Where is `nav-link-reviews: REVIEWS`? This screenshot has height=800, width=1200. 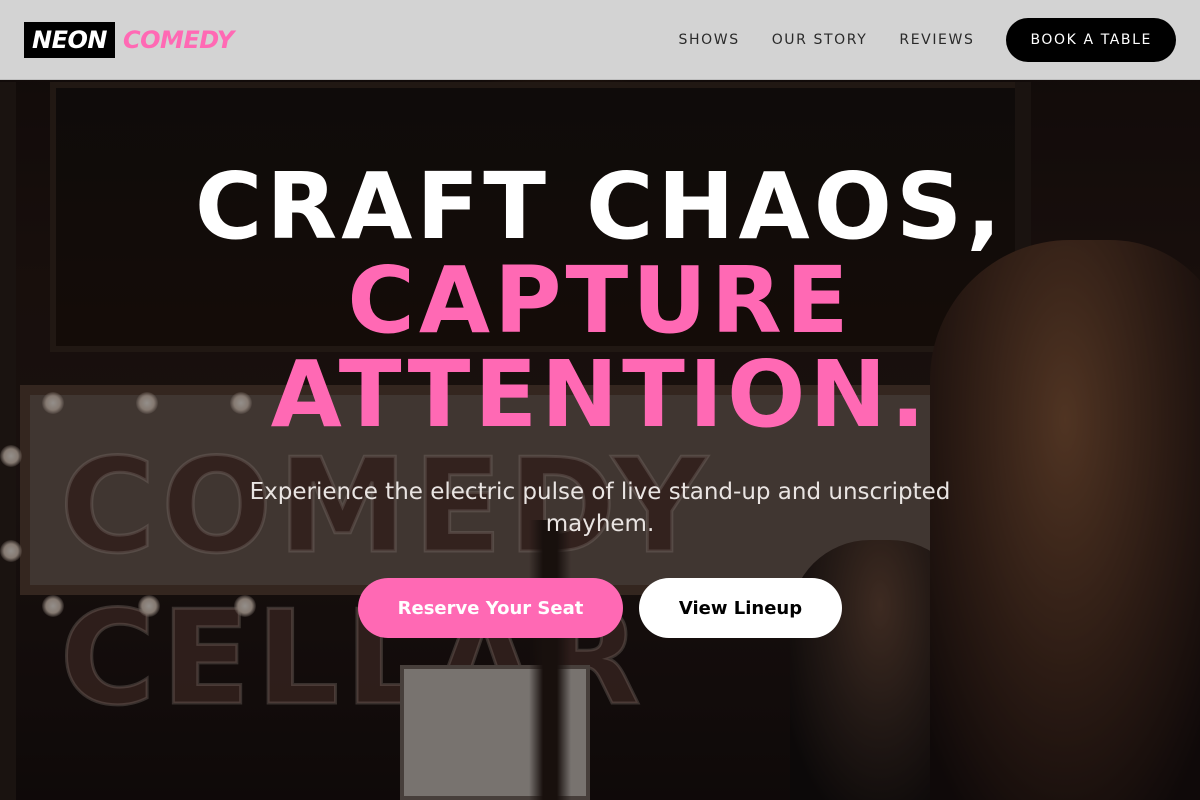 nav-link-reviews: REVIEWS is located at coordinates (936, 40).